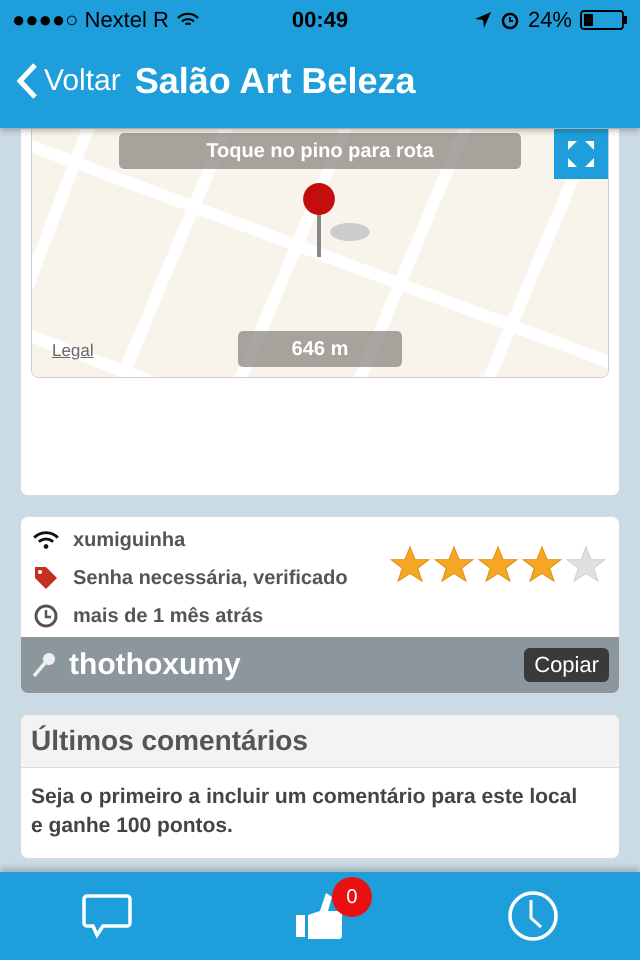  Describe the element at coordinates (604, 20) in the screenshot. I see `battery-icon` at that location.